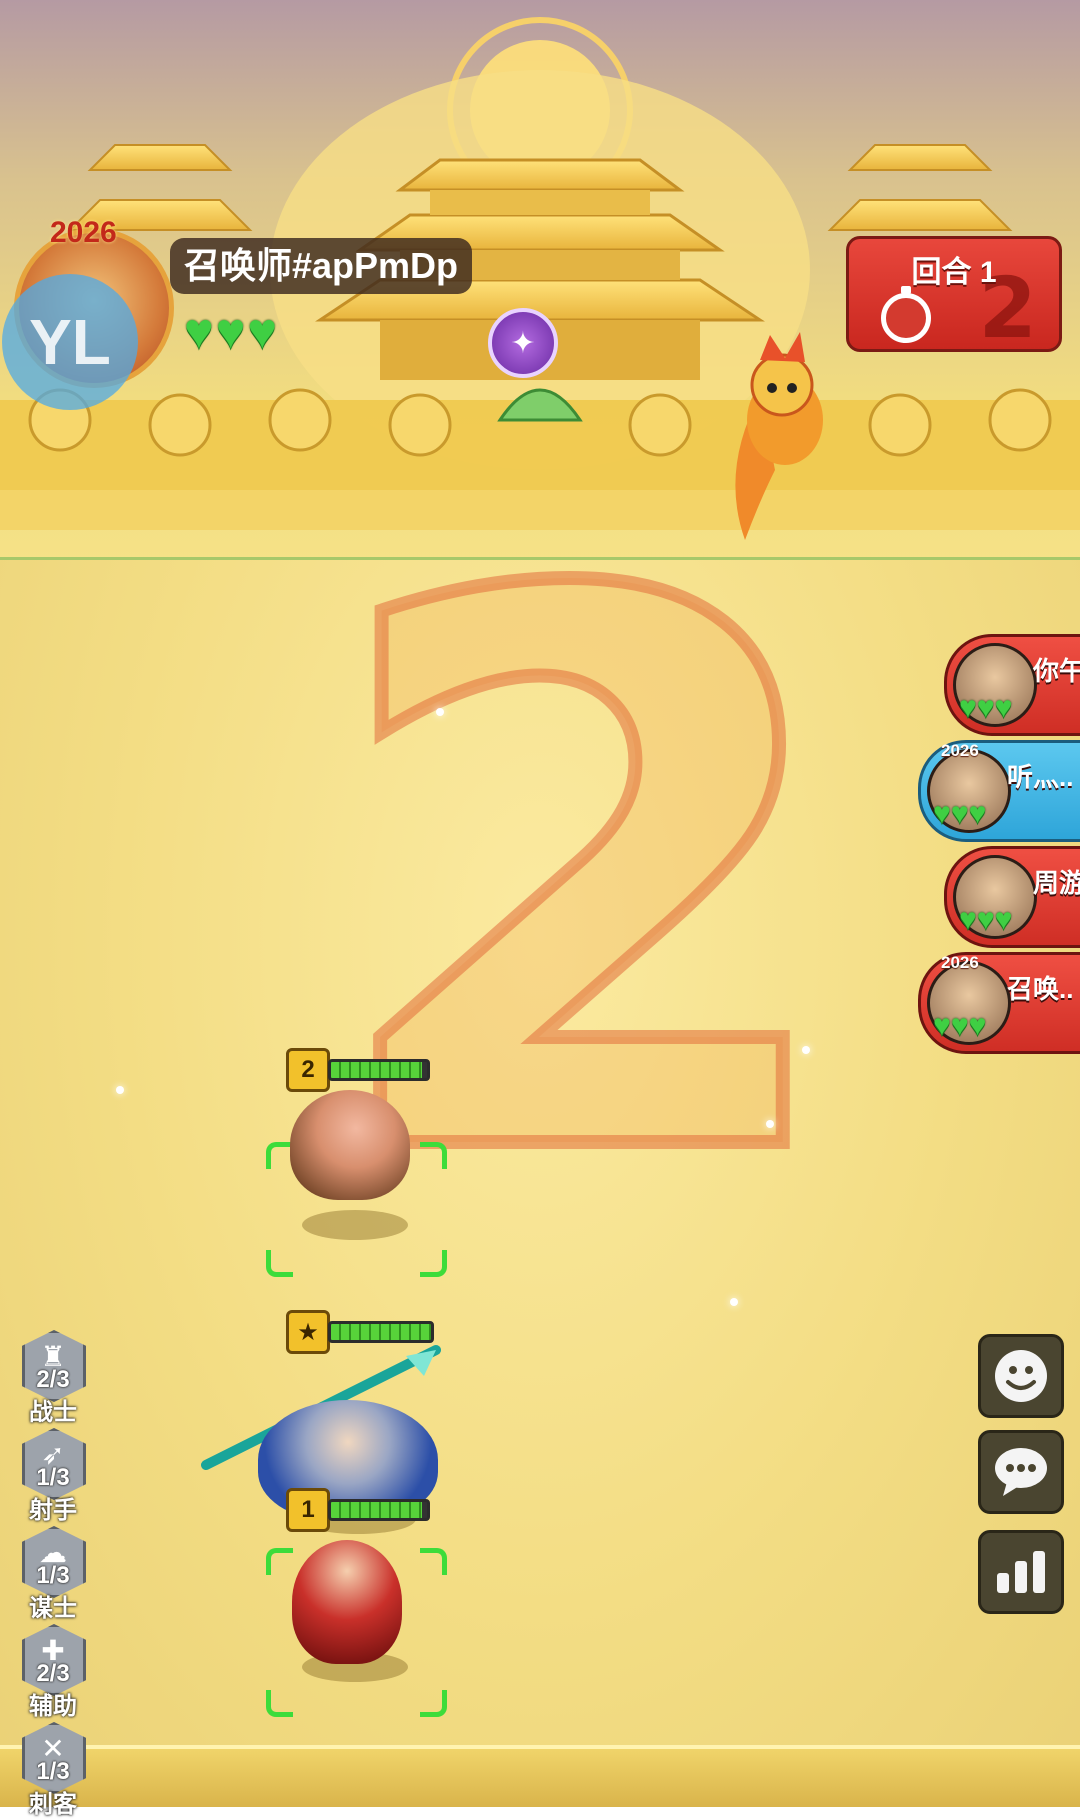 The width and height of the screenshot is (1080, 1819). Describe the element at coordinates (906, 314) in the screenshot. I see `stopwatch-icon` at that location.